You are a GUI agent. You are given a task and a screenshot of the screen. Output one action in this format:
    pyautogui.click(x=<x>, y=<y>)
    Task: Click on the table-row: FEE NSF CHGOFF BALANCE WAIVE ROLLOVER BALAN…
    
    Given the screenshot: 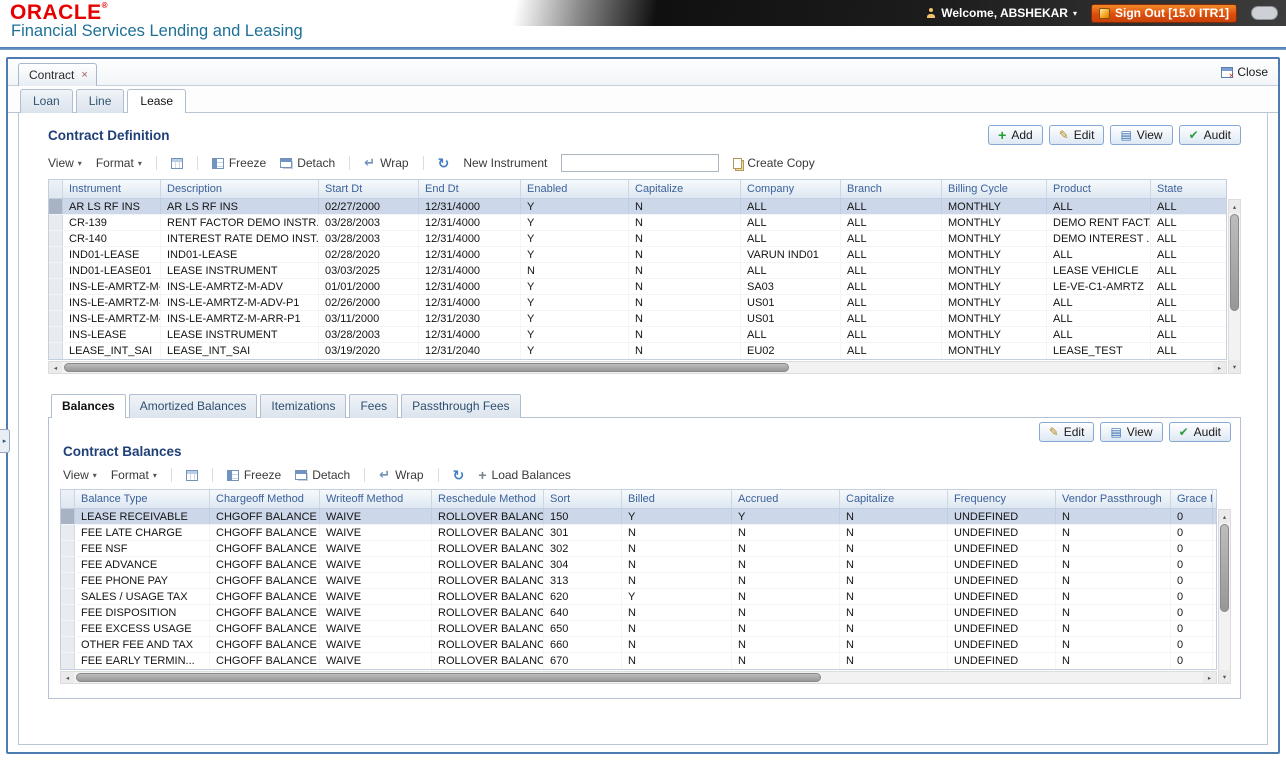 What is the action you would take?
    pyautogui.click(x=638, y=549)
    